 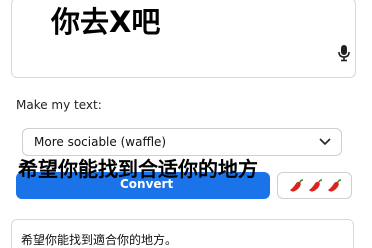 What do you see at coordinates (182, 233) in the screenshot?
I see `result-text-area: 希望你能找到適合你的地方。` at bounding box center [182, 233].